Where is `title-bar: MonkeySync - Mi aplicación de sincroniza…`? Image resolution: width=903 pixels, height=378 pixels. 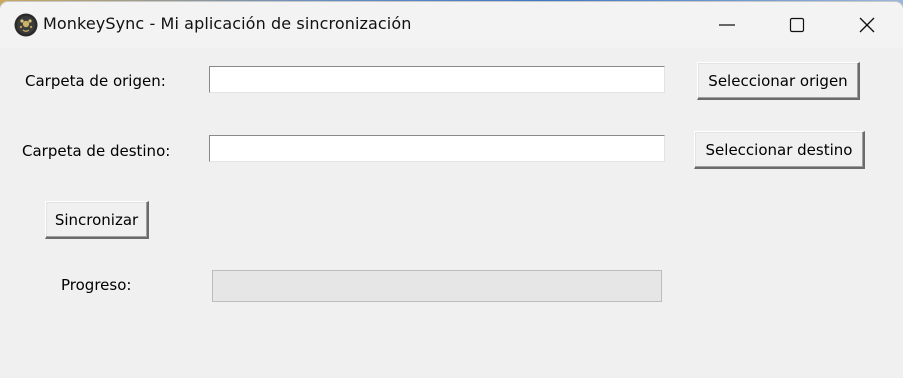 title-bar: MonkeySync - Mi aplicación de sincroniza… is located at coordinates (451, 25).